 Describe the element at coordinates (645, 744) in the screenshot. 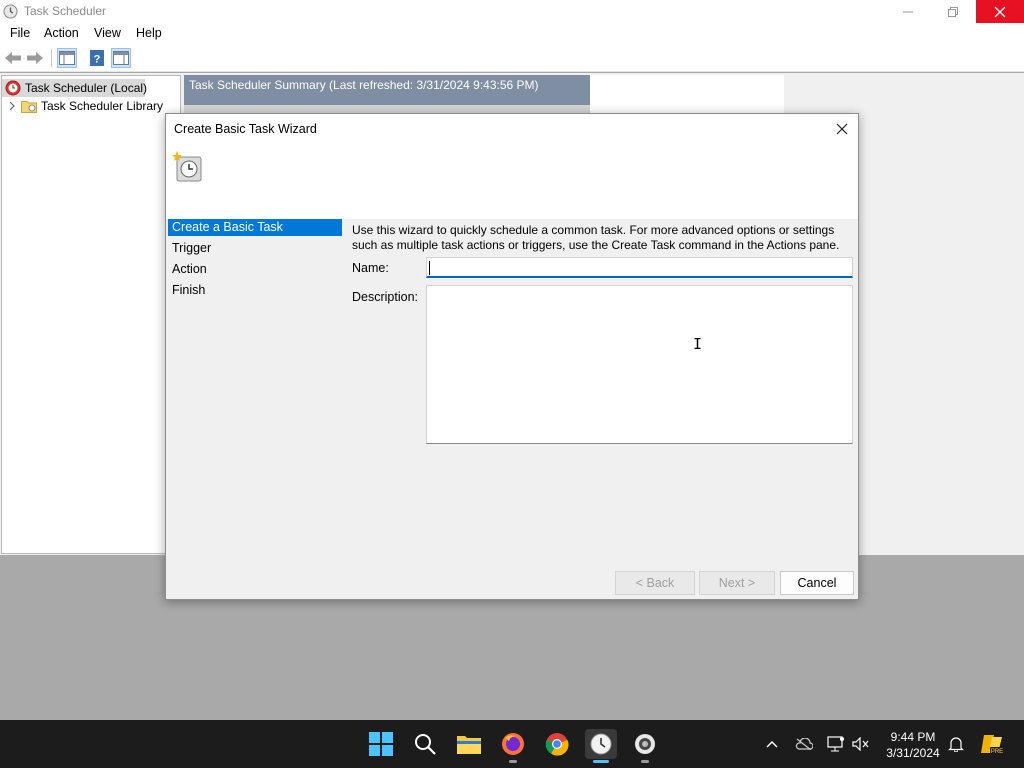

I see `app-icon` at that location.